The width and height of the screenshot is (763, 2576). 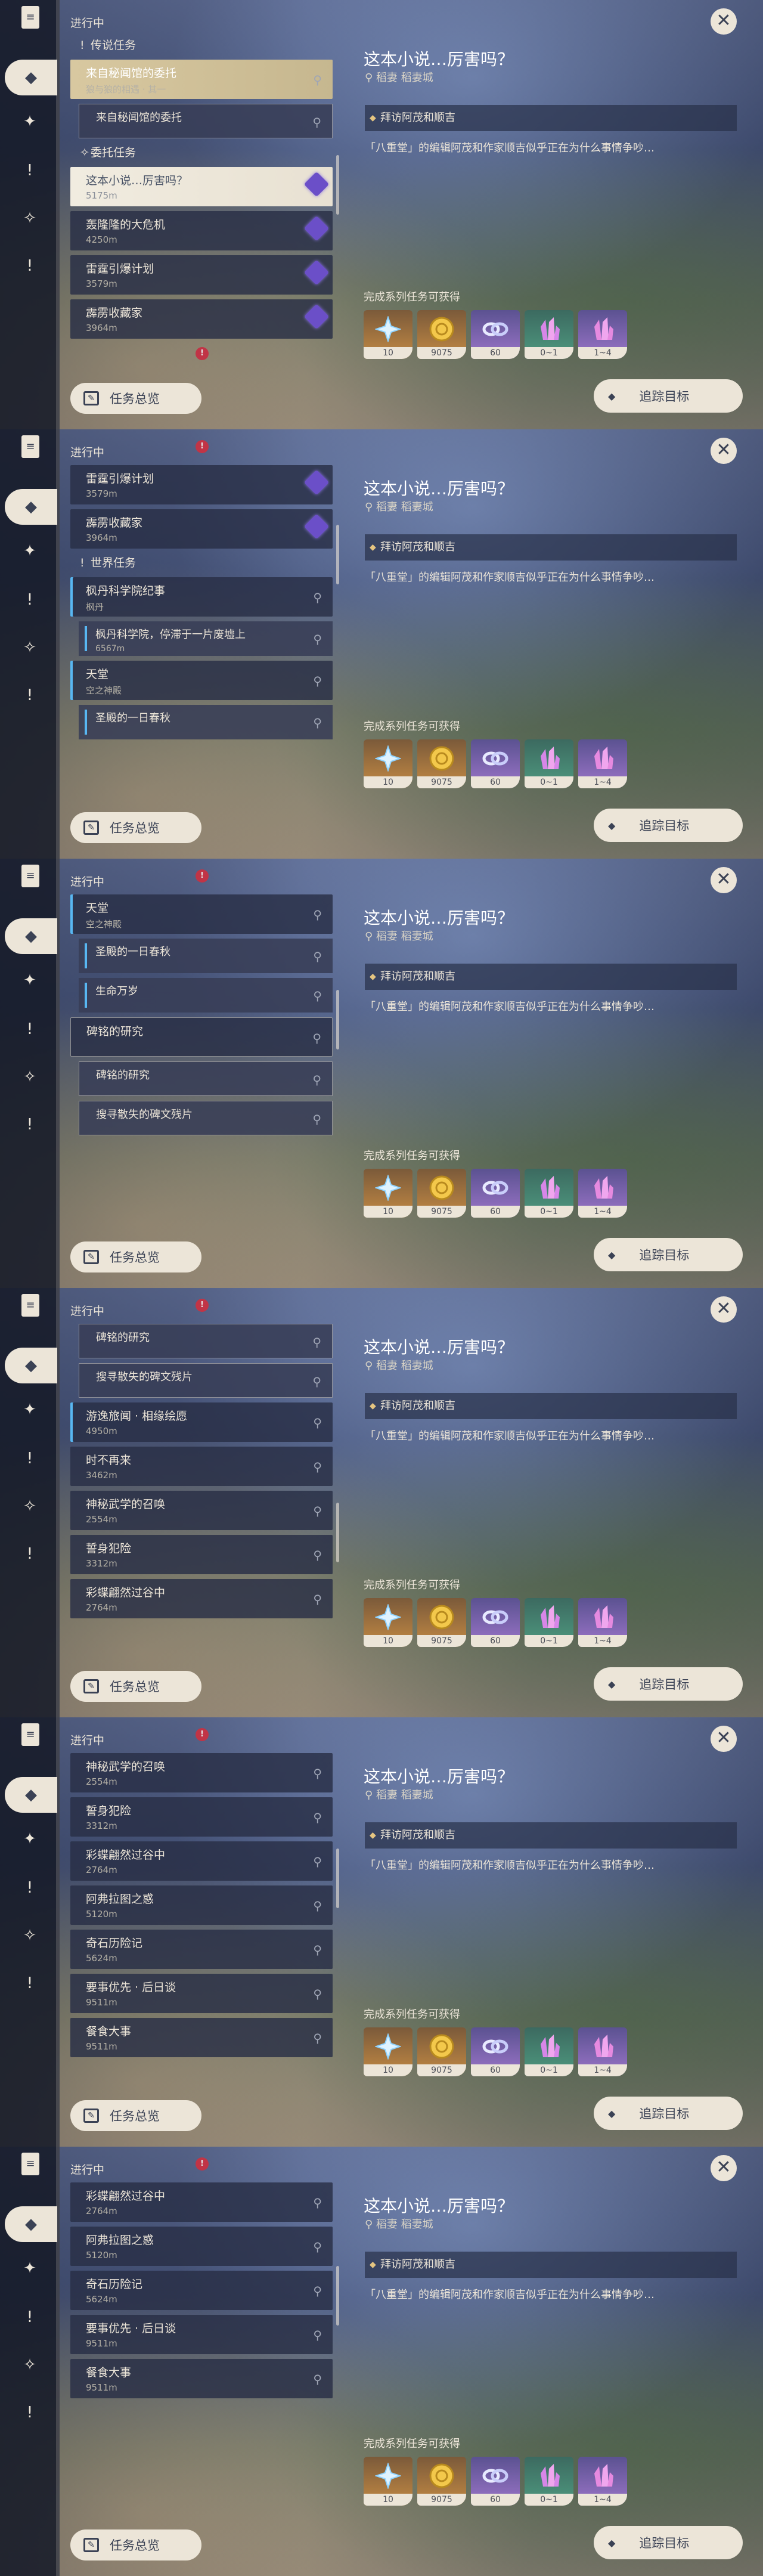 What do you see at coordinates (201, 2038) in the screenshot?
I see `quest-card: 餐食大事 9511m ⚲` at bounding box center [201, 2038].